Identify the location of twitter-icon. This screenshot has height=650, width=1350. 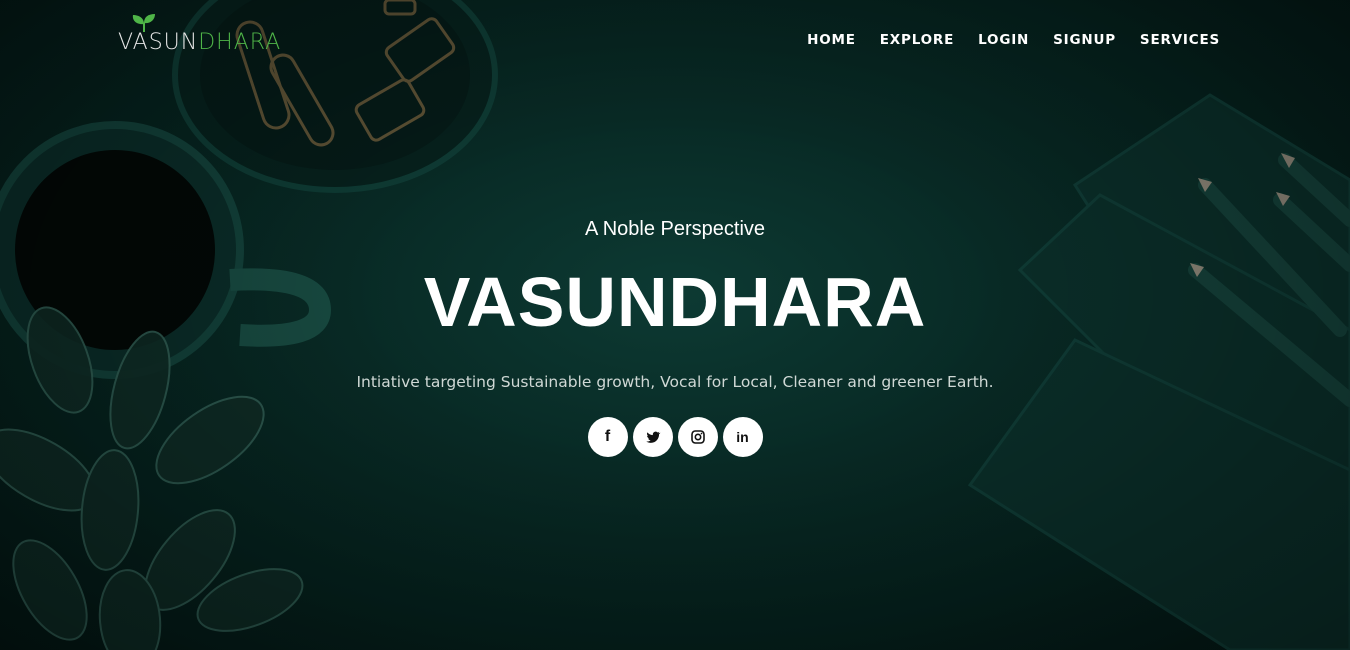
(652, 437).